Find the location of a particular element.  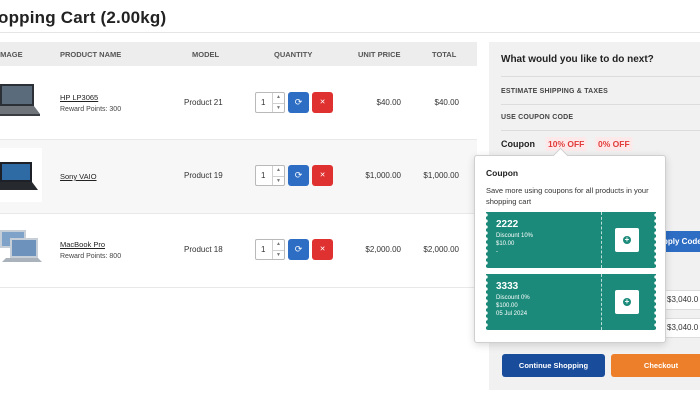

coupon-code: 3333 is located at coordinates (507, 286).